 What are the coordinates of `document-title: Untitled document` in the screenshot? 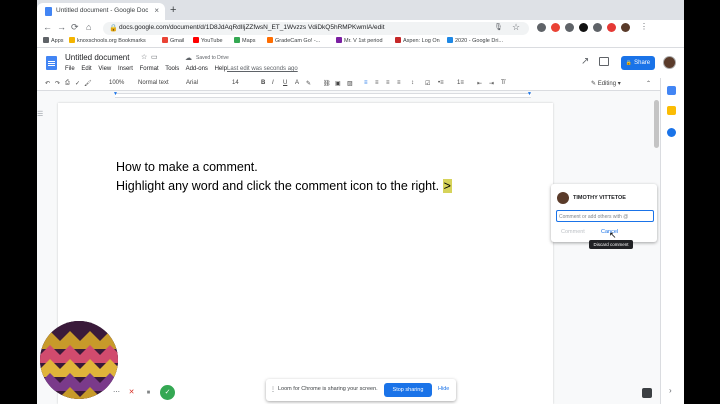 It's located at (97, 57).